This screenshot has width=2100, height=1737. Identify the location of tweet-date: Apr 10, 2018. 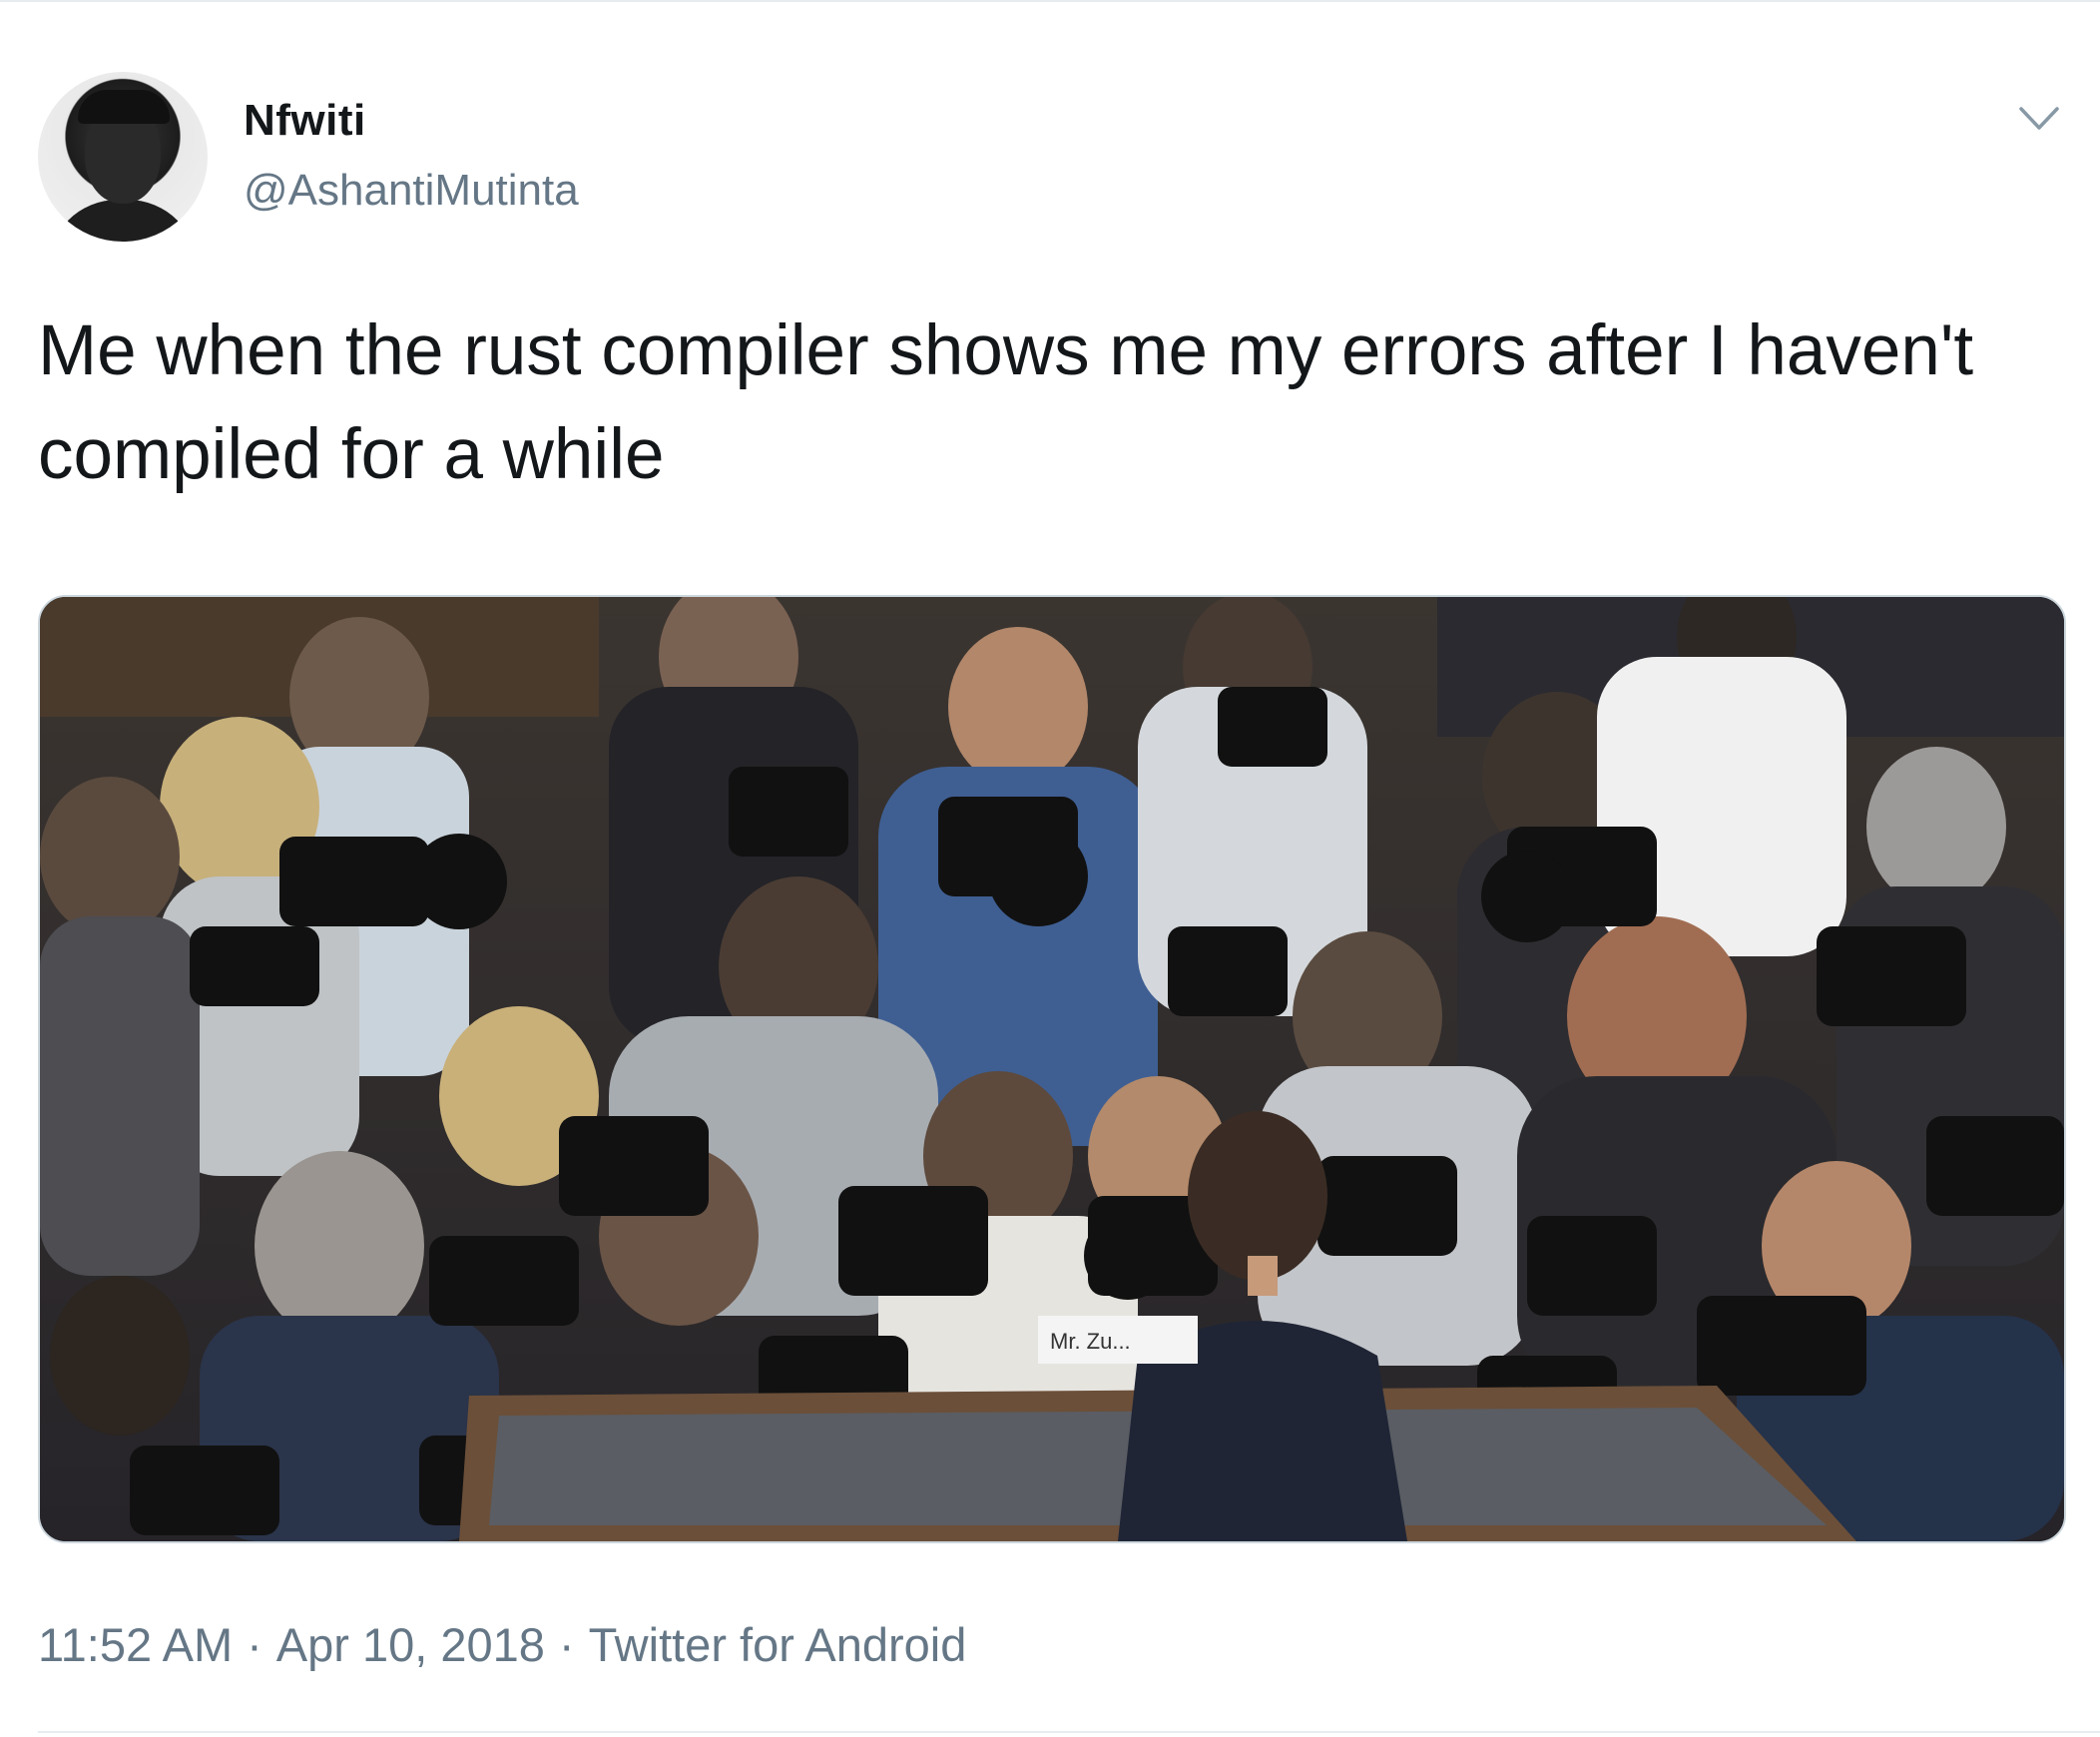
(410, 1645).